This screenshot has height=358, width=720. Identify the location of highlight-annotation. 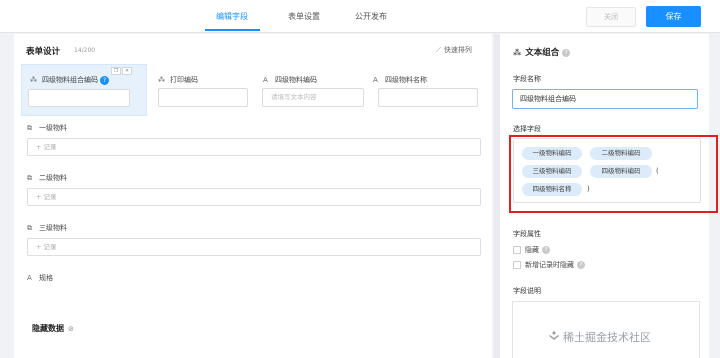
(613, 174).